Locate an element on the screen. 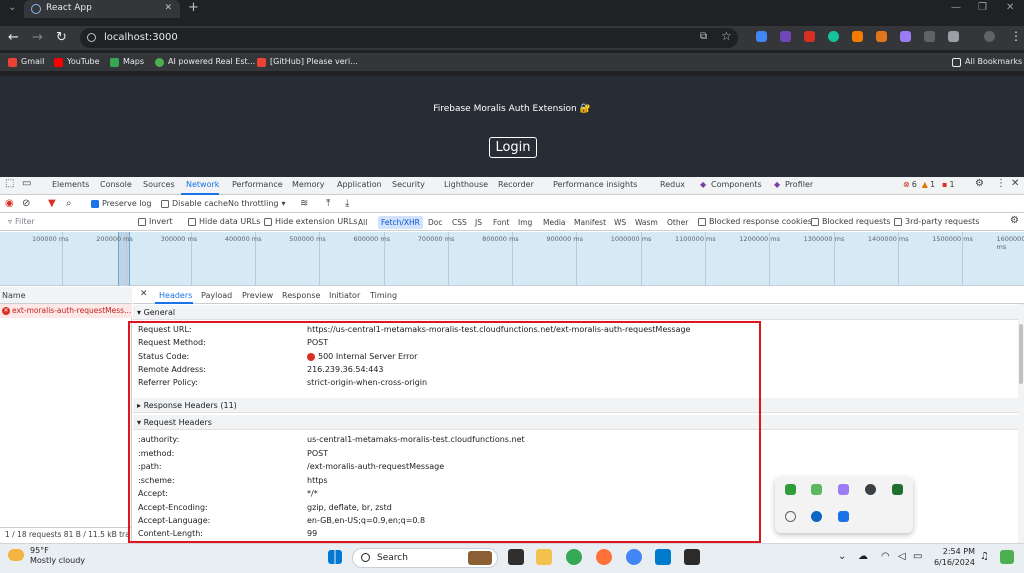  weather-widget: 95°F Mostly cloudy is located at coordinates (46, 556).